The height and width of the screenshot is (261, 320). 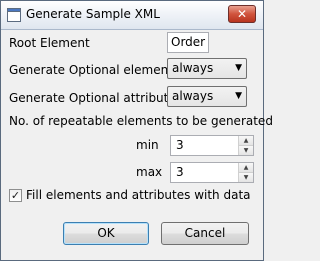 What do you see at coordinates (93, 14) in the screenshot?
I see `window-title: Generate Sample XML` at bounding box center [93, 14].